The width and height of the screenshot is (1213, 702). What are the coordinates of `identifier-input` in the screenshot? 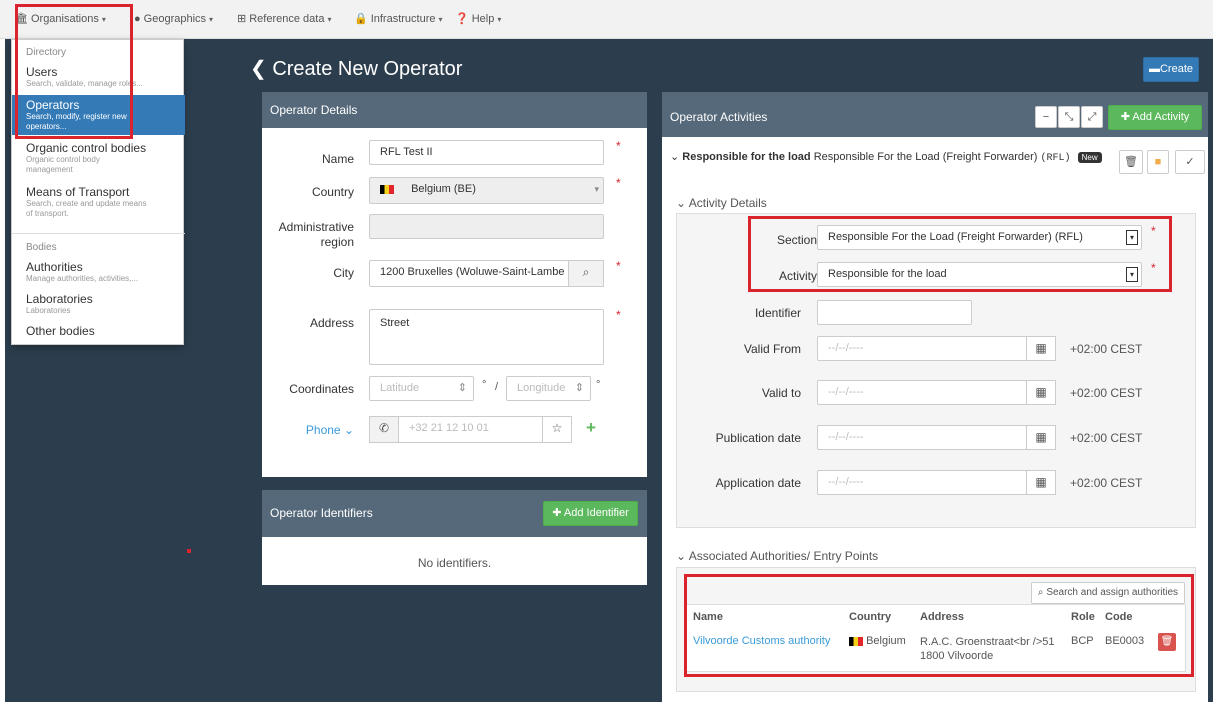 It's located at (894, 312).